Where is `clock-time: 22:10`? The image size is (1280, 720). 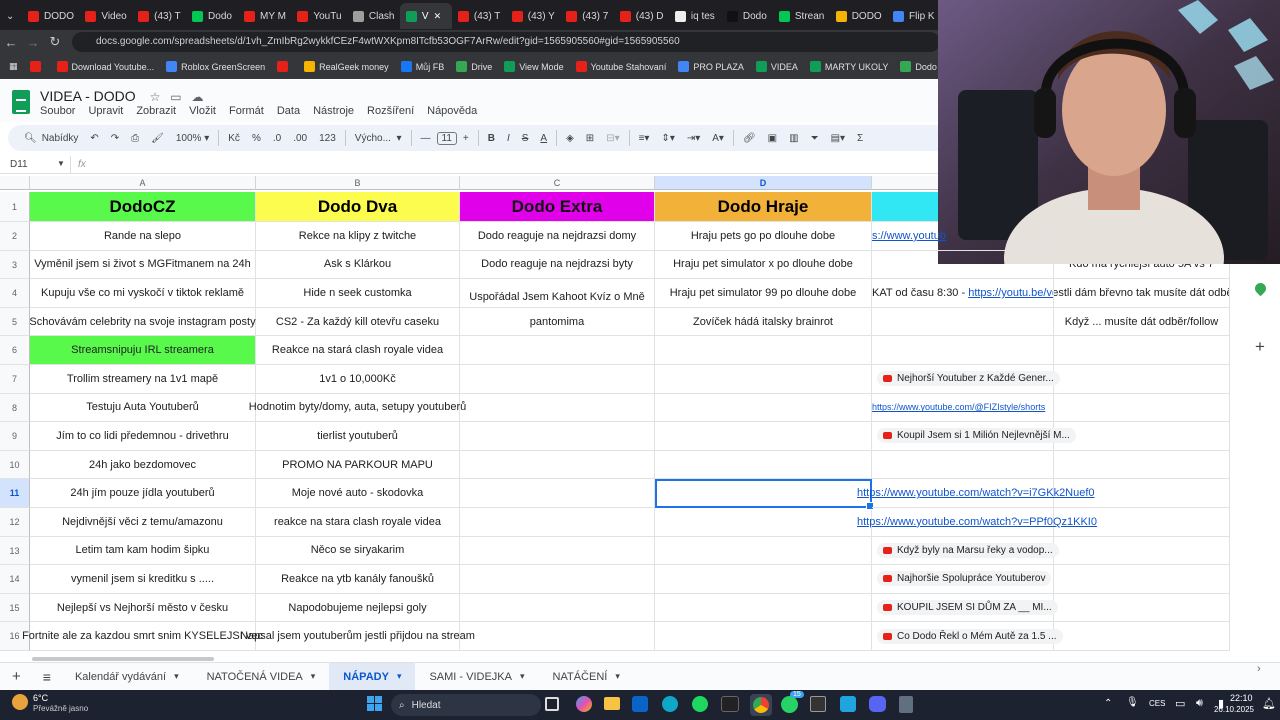 clock-time: 22:10 is located at coordinates (1241, 698).